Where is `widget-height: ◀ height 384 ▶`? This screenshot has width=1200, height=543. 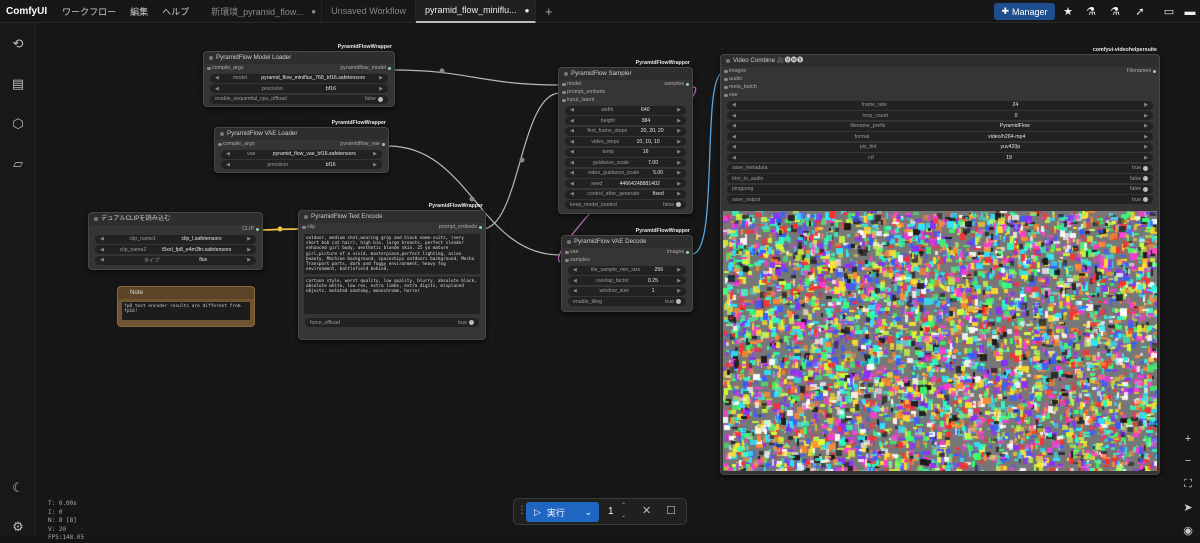
widget-height: ◀ height 384 ▶ is located at coordinates (625, 120).